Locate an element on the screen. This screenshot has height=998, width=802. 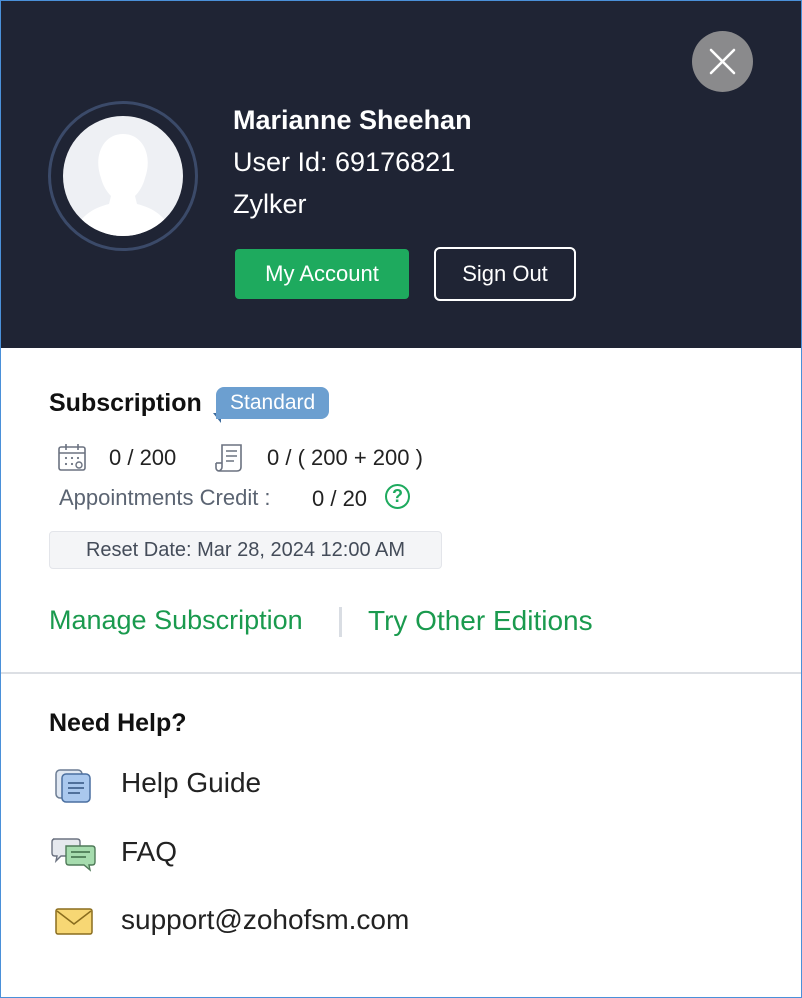
try-other-editions-link: Try Other Editions is located at coordinates (480, 621).